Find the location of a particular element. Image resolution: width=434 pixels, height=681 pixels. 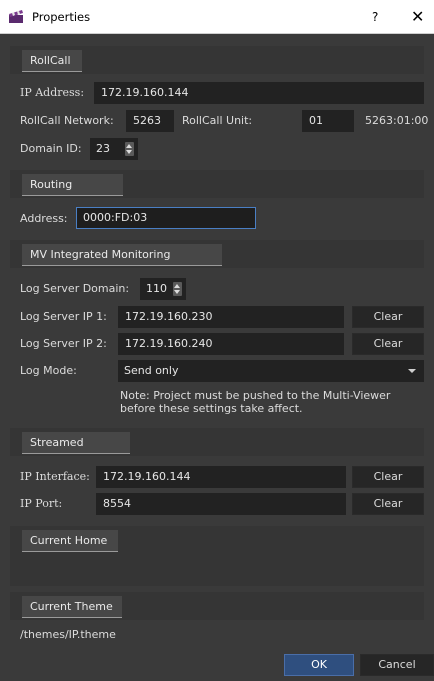

rollcall-address-readout: 5263:01:00 is located at coordinates (397, 120).